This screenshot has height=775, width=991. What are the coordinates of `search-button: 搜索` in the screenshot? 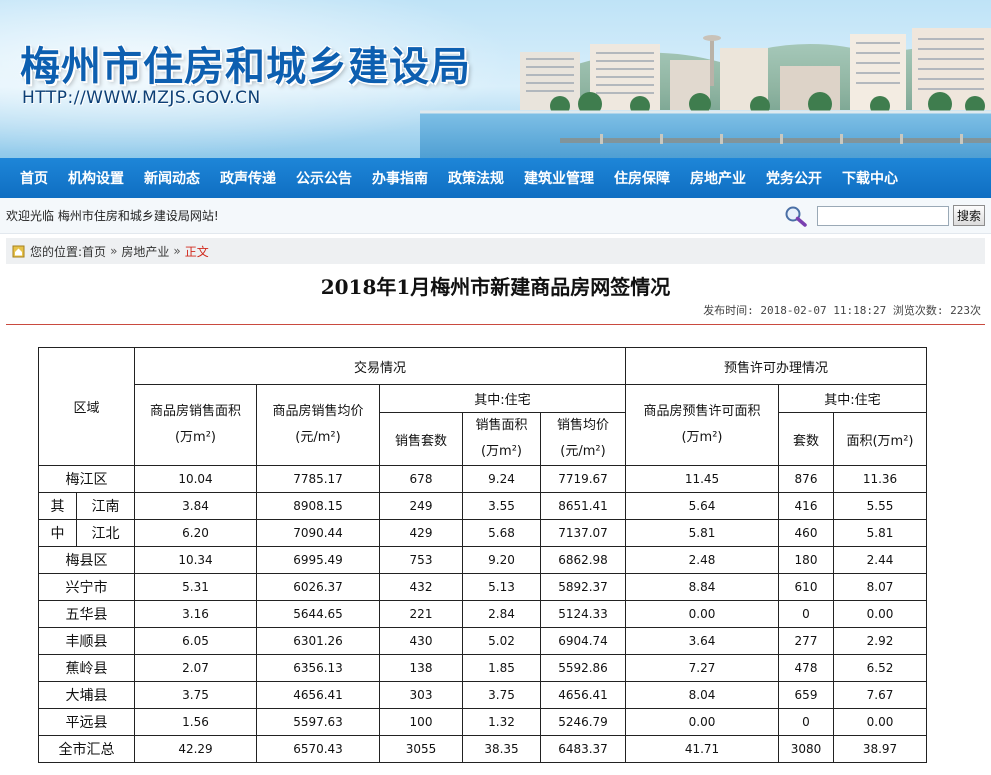 It's located at (968, 215).